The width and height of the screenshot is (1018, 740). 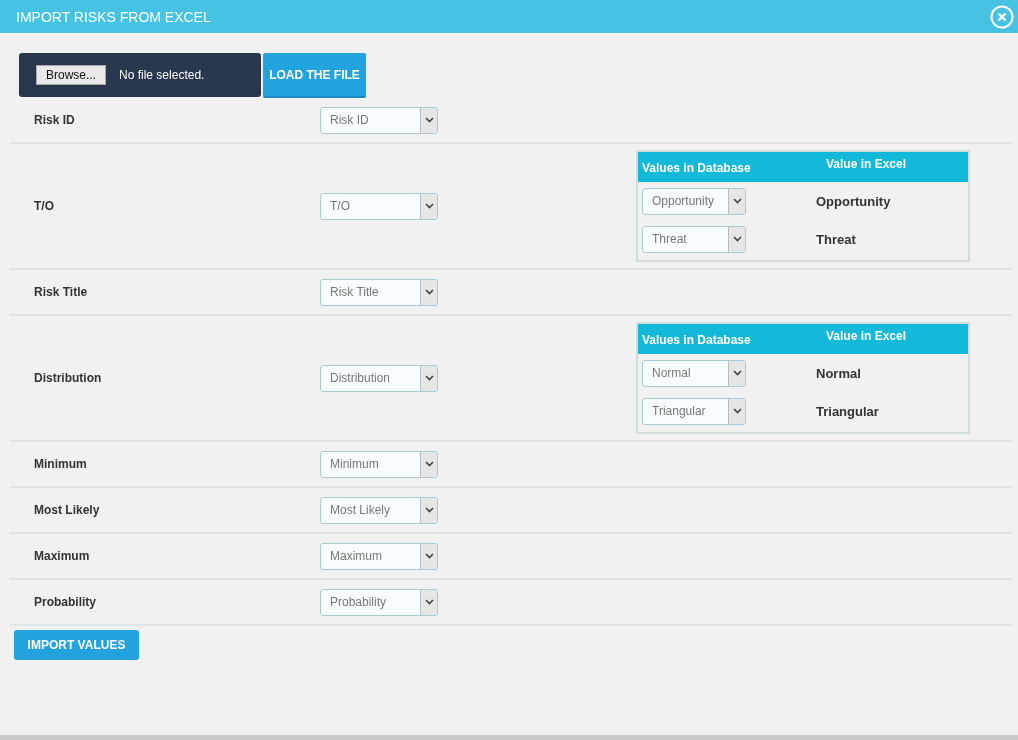 What do you see at coordinates (65, 602) in the screenshot?
I see `field-label: Probability` at bounding box center [65, 602].